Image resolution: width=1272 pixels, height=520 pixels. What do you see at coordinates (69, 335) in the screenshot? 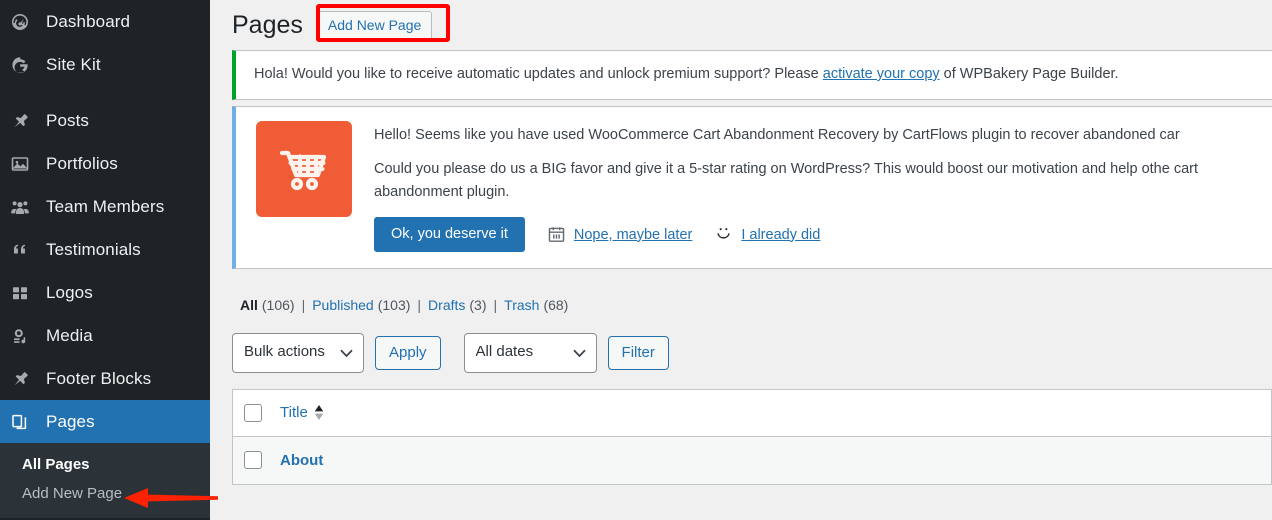
I see `sidebar-item-label: Media` at bounding box center [69, 335].